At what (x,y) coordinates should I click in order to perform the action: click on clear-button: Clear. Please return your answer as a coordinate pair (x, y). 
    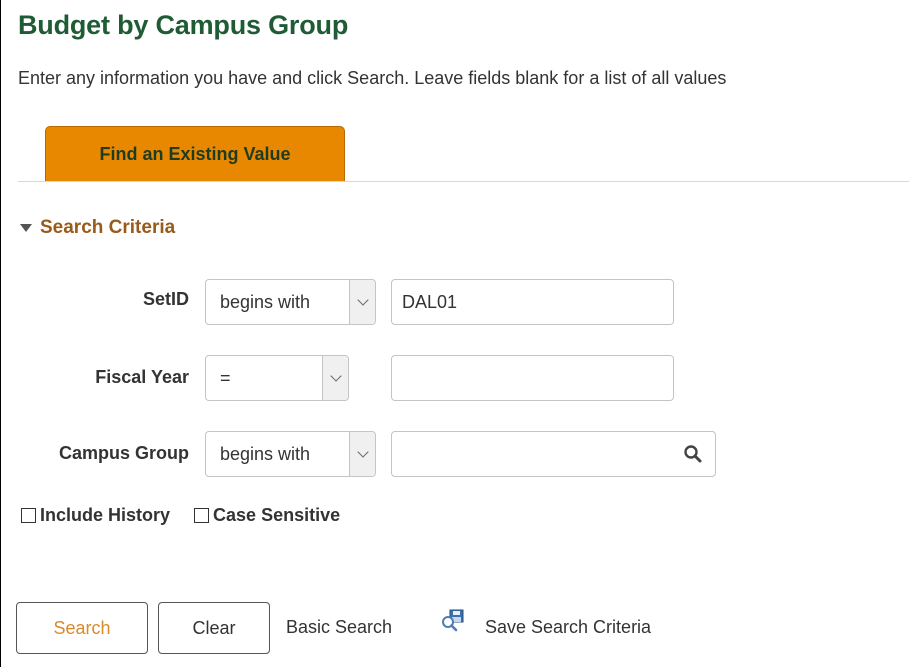
    Looking at the image, I should click on (214, 628).